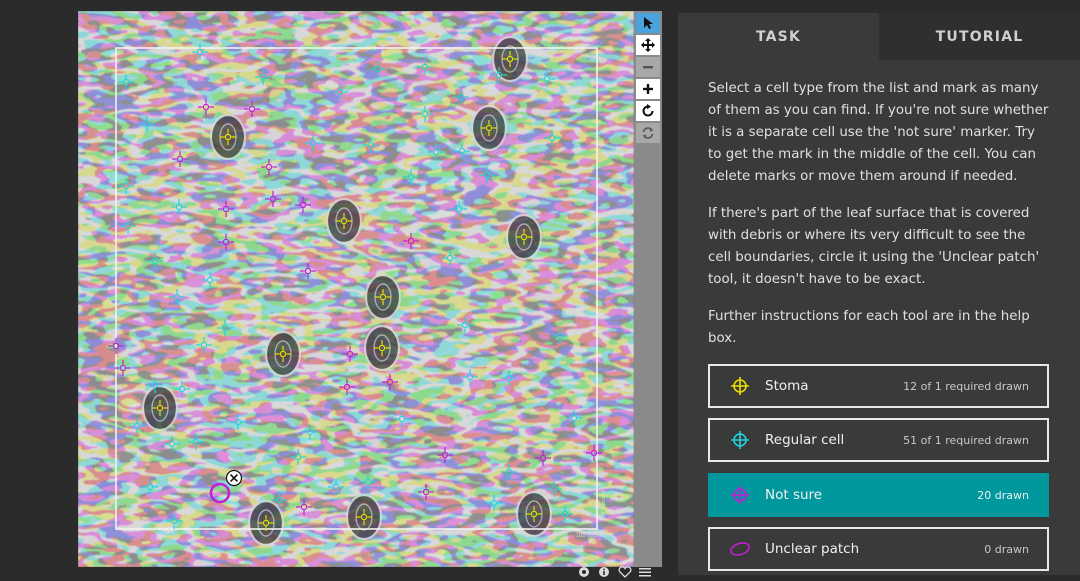  What do you see at coordinates (648, 289) in the screenshot?
I see `viewer-toolbar` at bounding box center [648, 289].